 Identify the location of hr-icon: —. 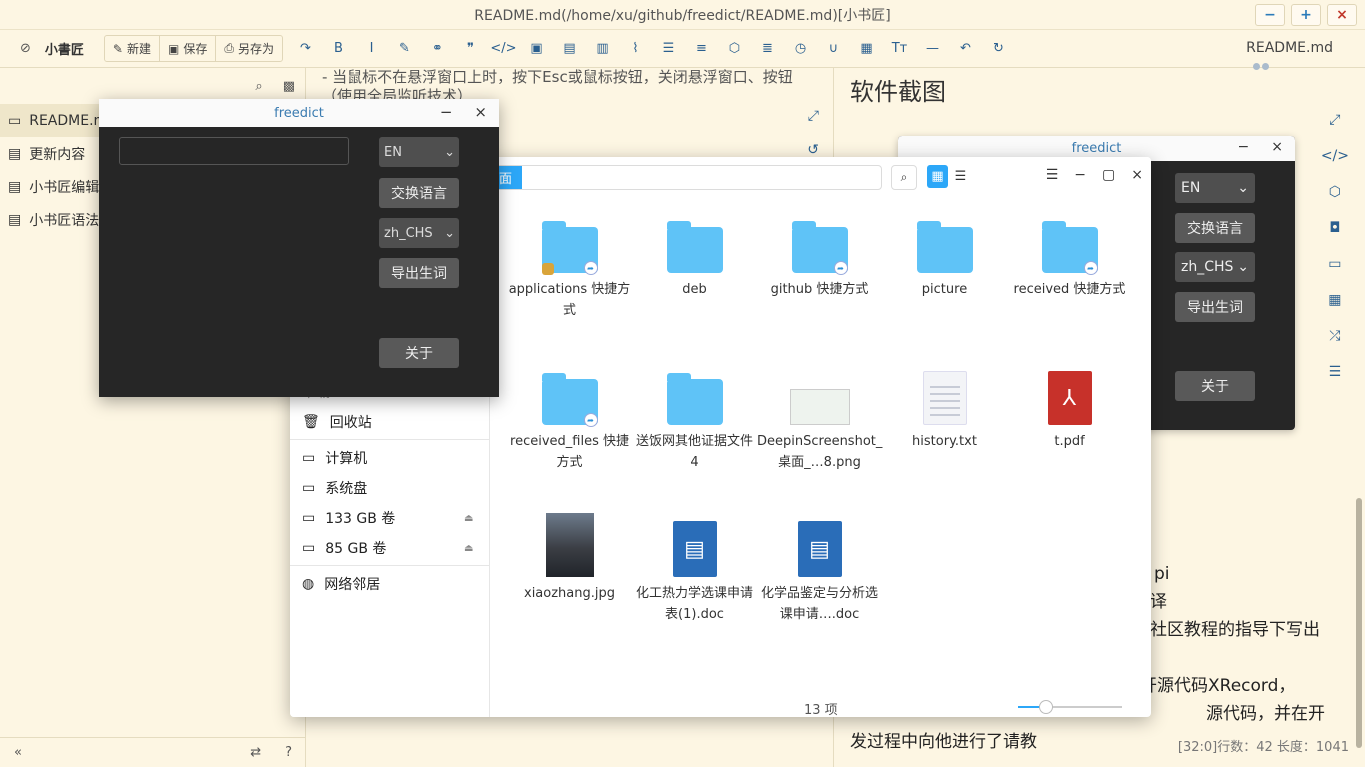
(932, 49).